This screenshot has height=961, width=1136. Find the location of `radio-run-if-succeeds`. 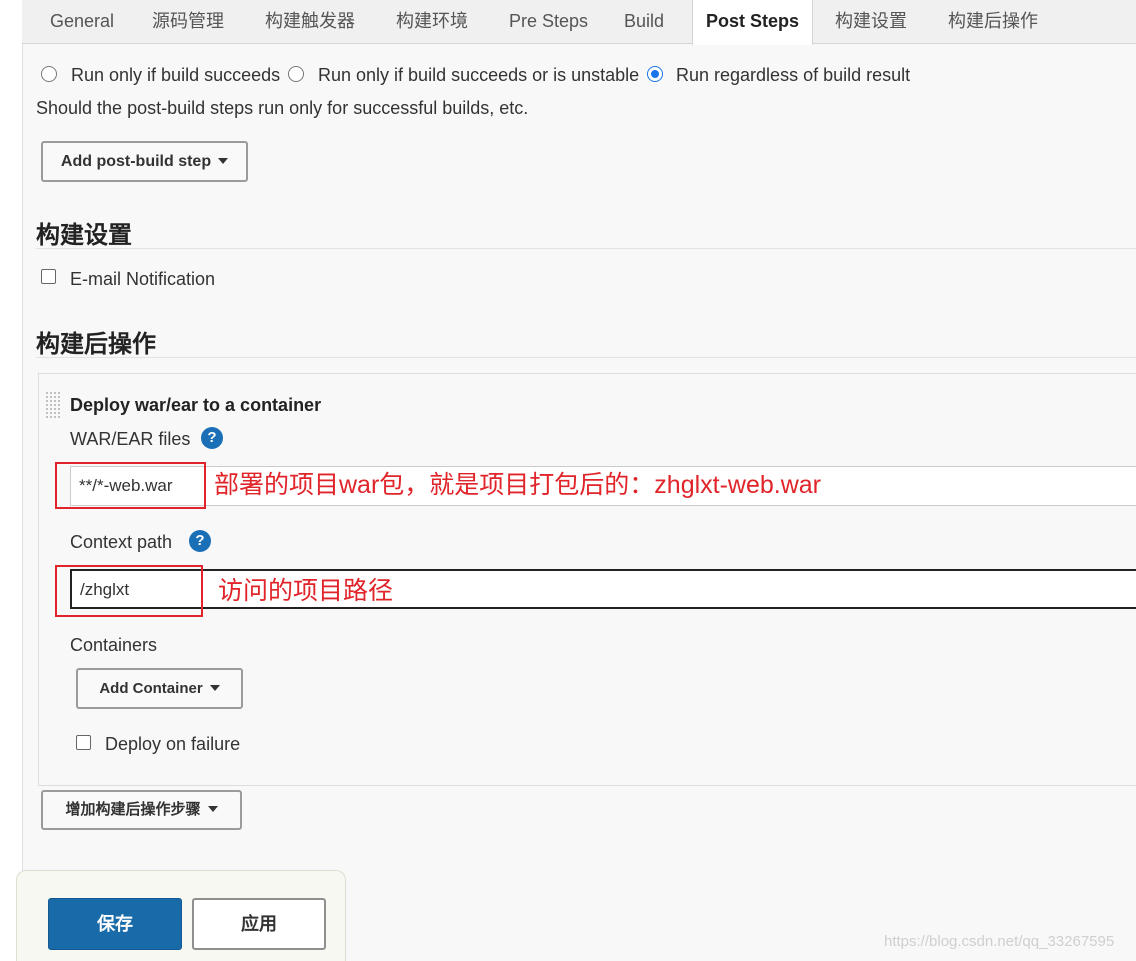

radio-run-if-succeeds is located at coordinates (49, 74).